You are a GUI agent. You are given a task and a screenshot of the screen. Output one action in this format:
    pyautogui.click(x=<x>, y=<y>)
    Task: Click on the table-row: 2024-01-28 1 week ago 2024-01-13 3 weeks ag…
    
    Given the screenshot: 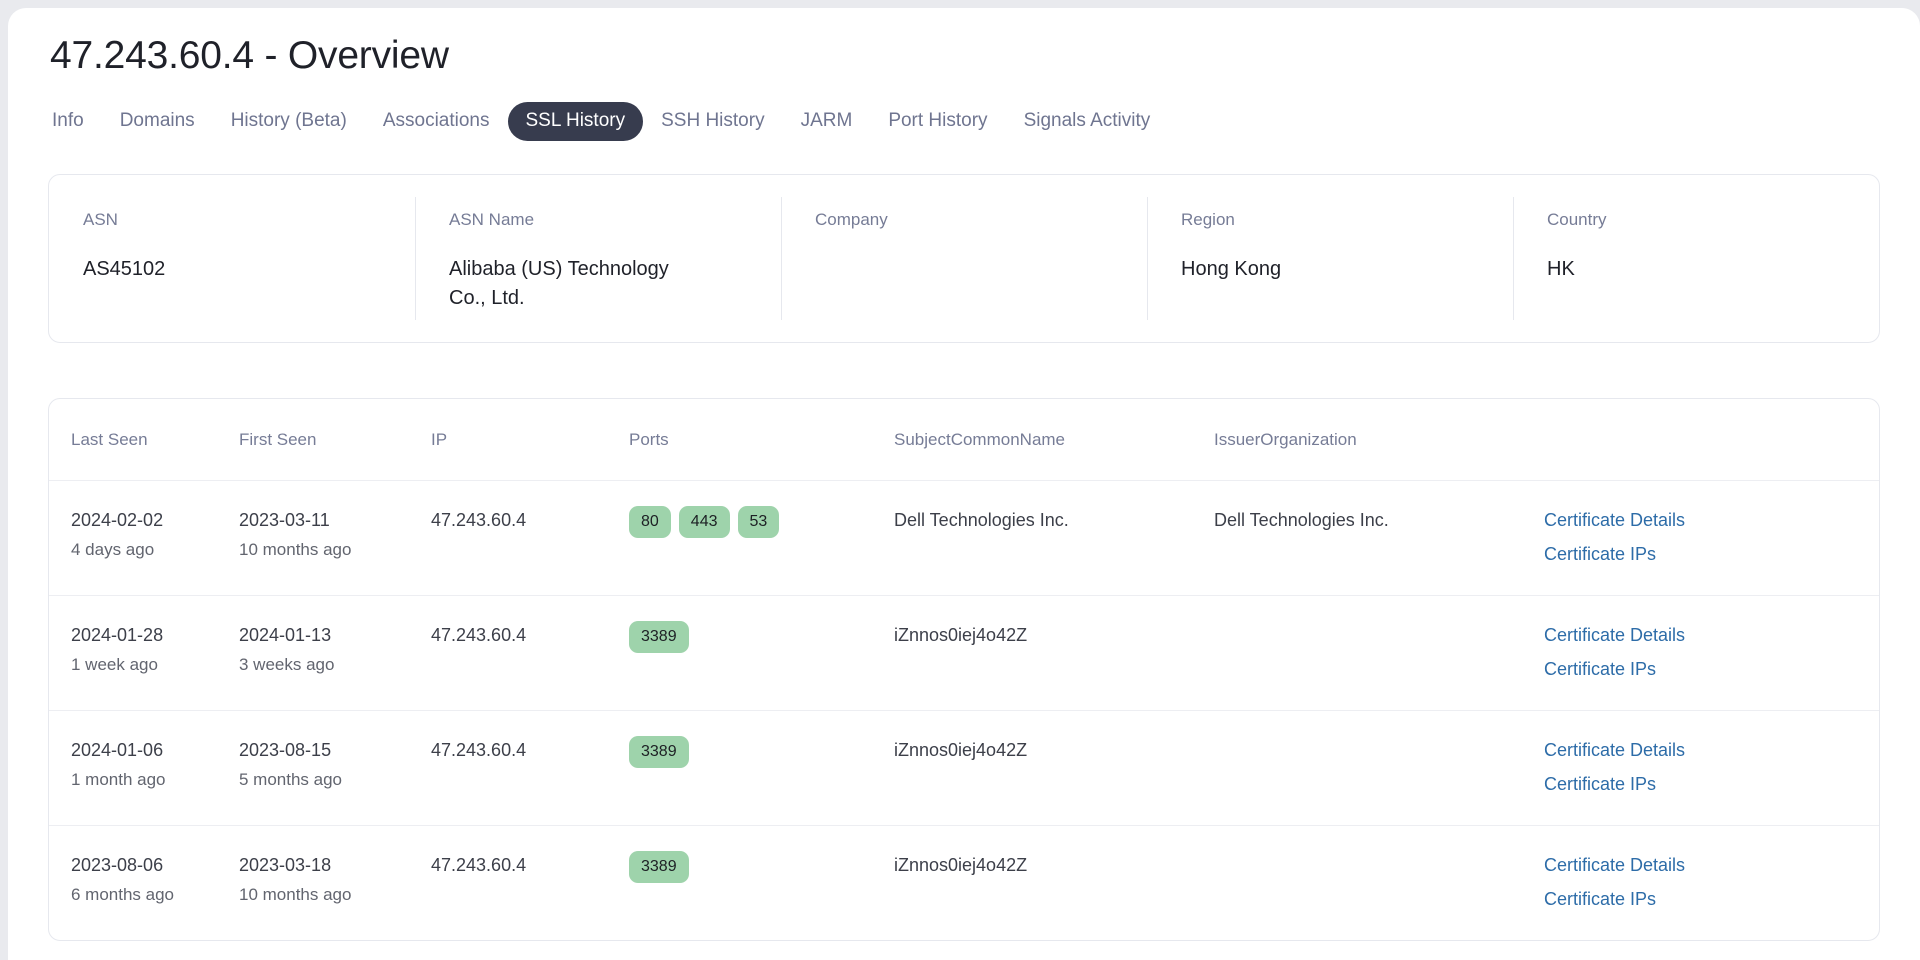 What is the action you would take?
    pyautogui.click(x=964, y=653)
    